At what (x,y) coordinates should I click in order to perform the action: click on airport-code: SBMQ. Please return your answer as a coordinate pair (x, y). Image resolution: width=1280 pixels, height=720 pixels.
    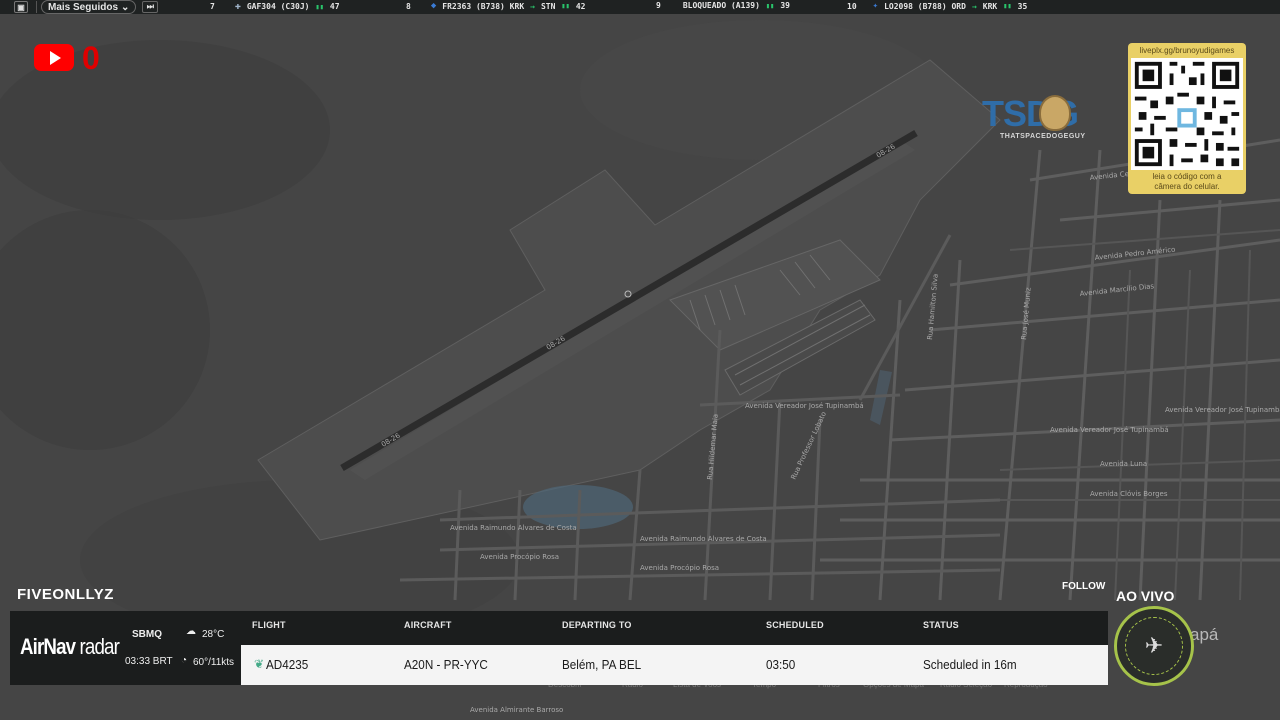
    Looking at the image, I should click on (147, 634).